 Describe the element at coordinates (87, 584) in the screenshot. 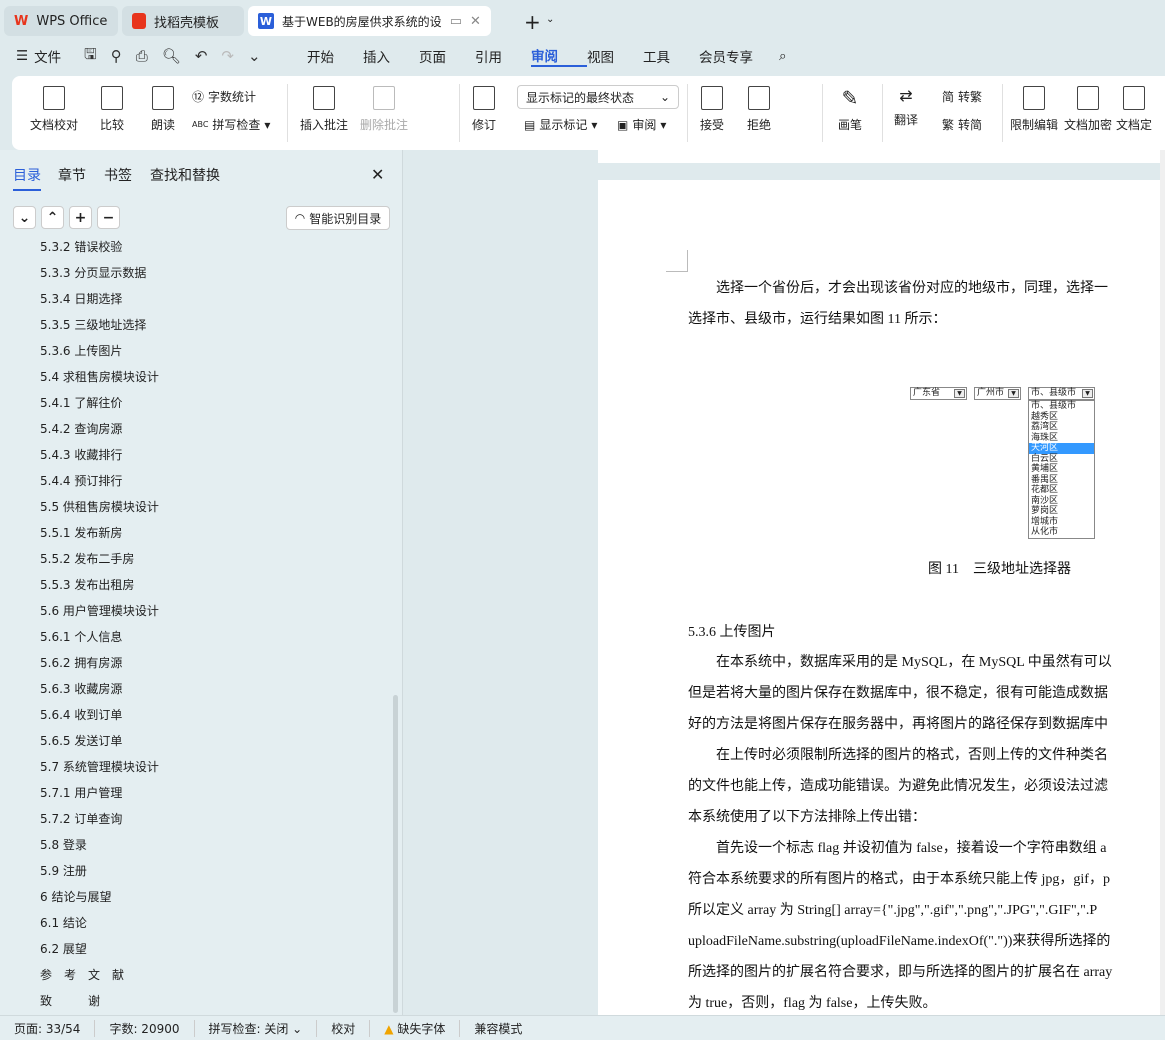

I see `toc-item: 5.5.3 发布出租房` at that location.